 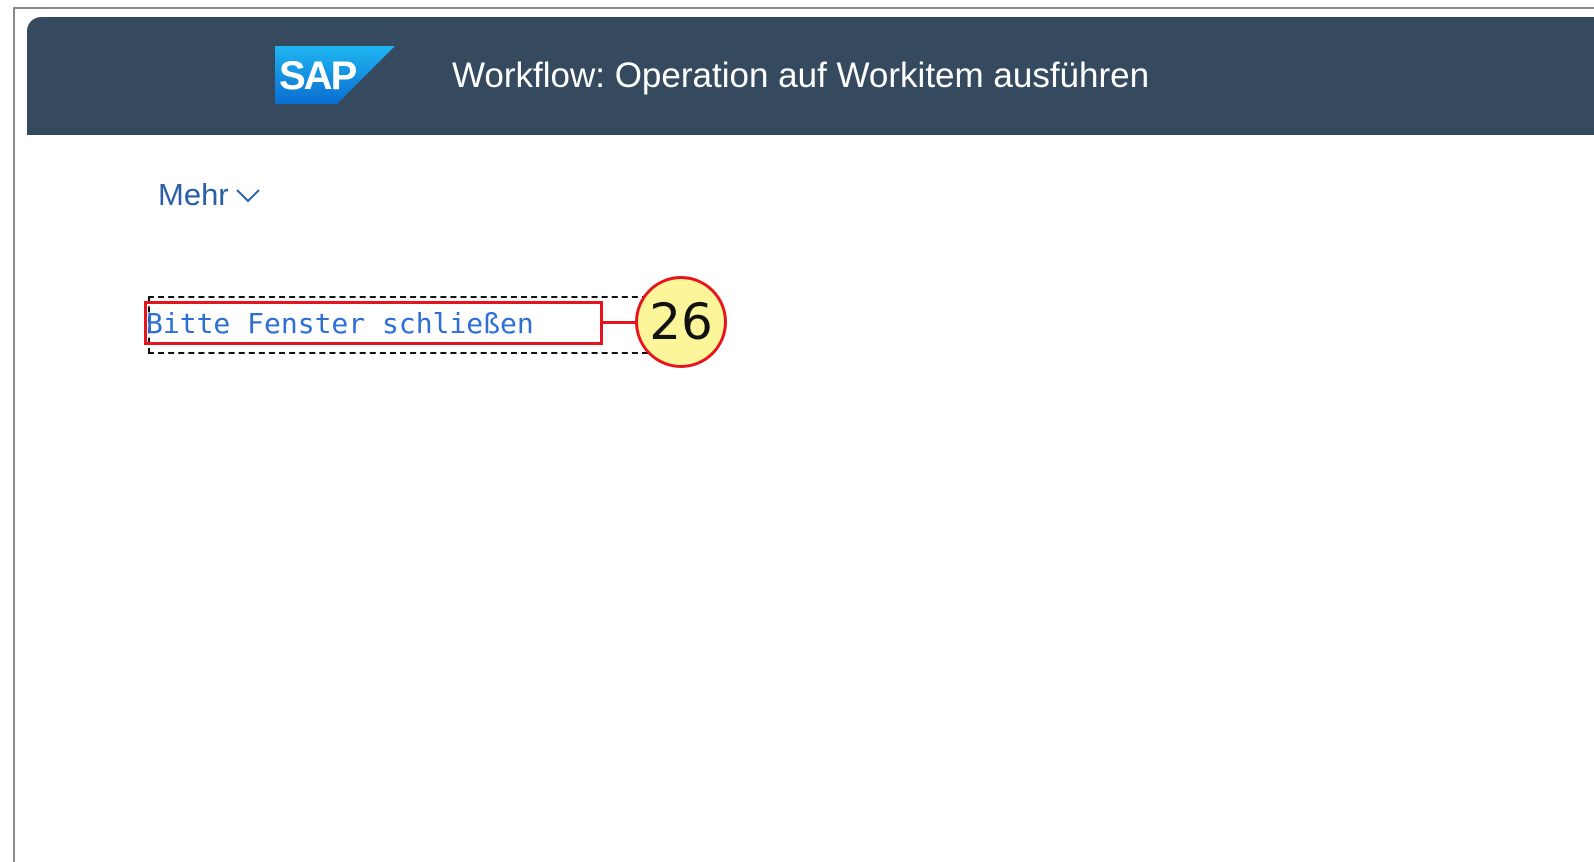 I want to click on chevron-down-icon, so click(x=247, y=196).